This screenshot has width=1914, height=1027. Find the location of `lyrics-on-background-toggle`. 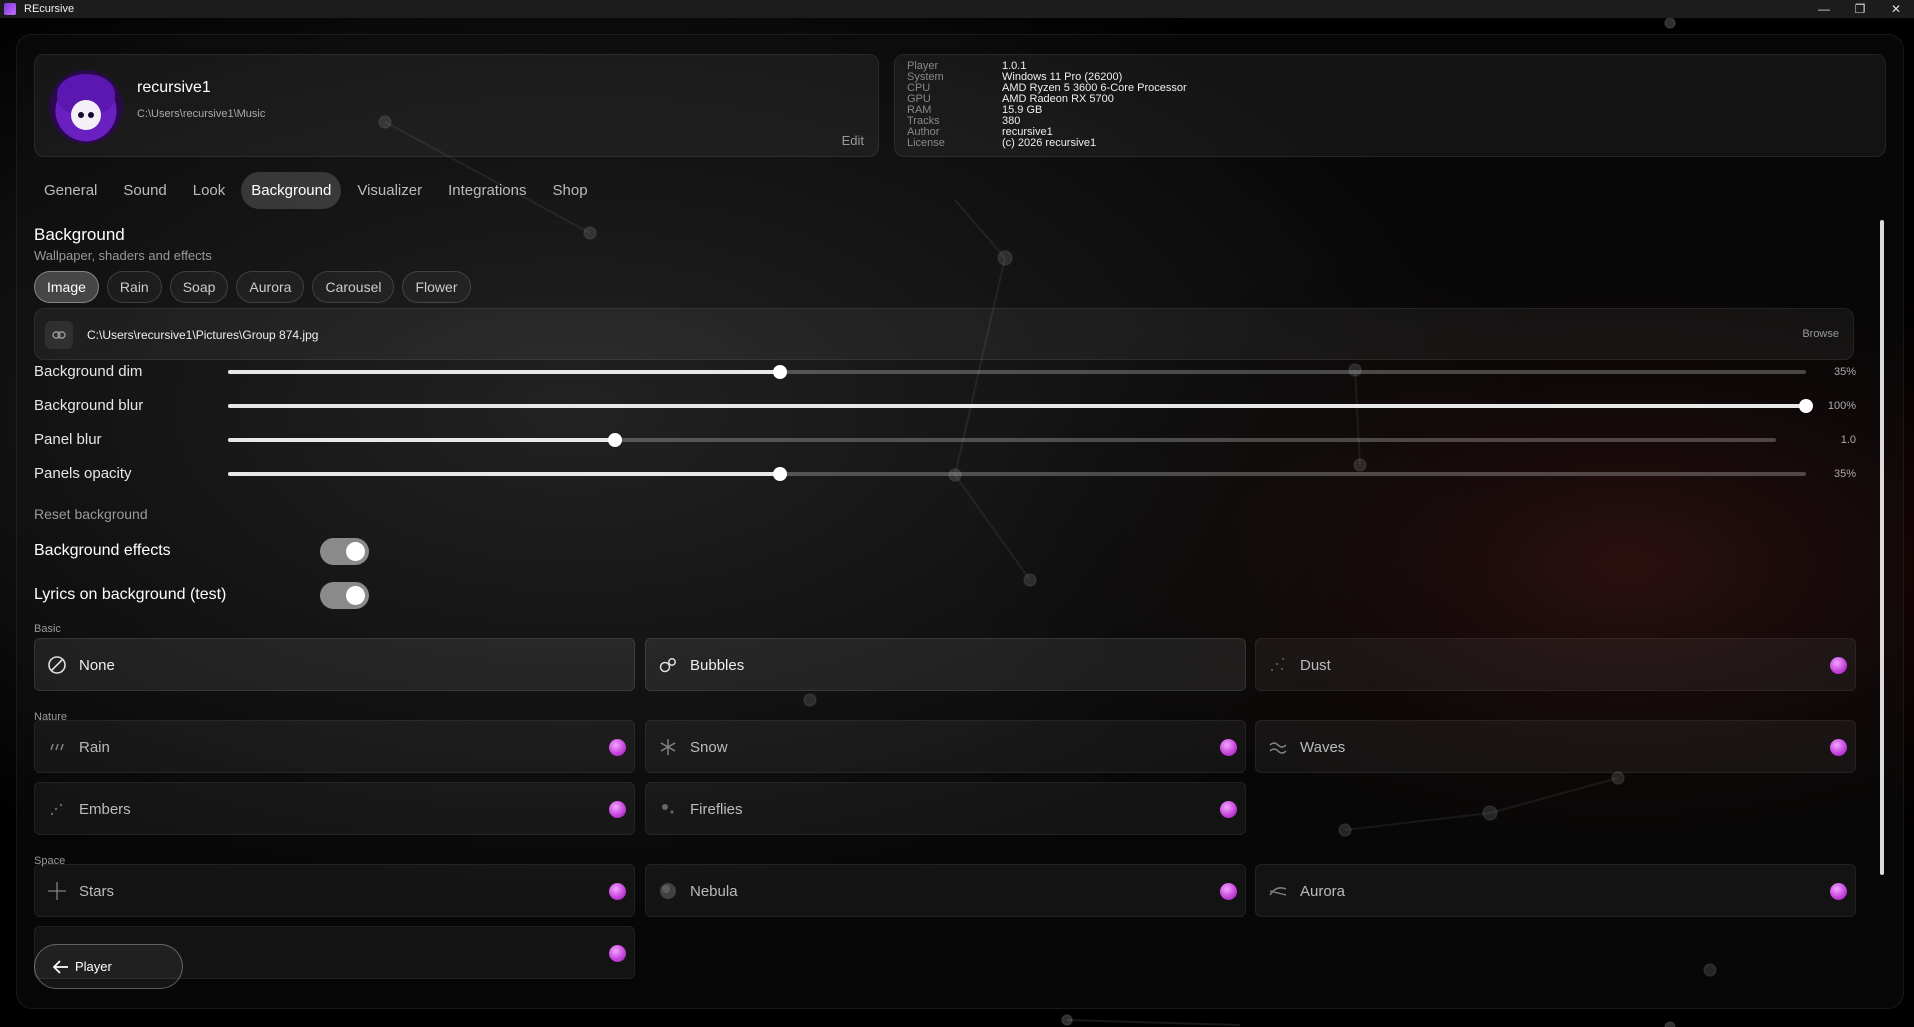

lyrics-on-background-toggle is located at coordinates (344, 595).